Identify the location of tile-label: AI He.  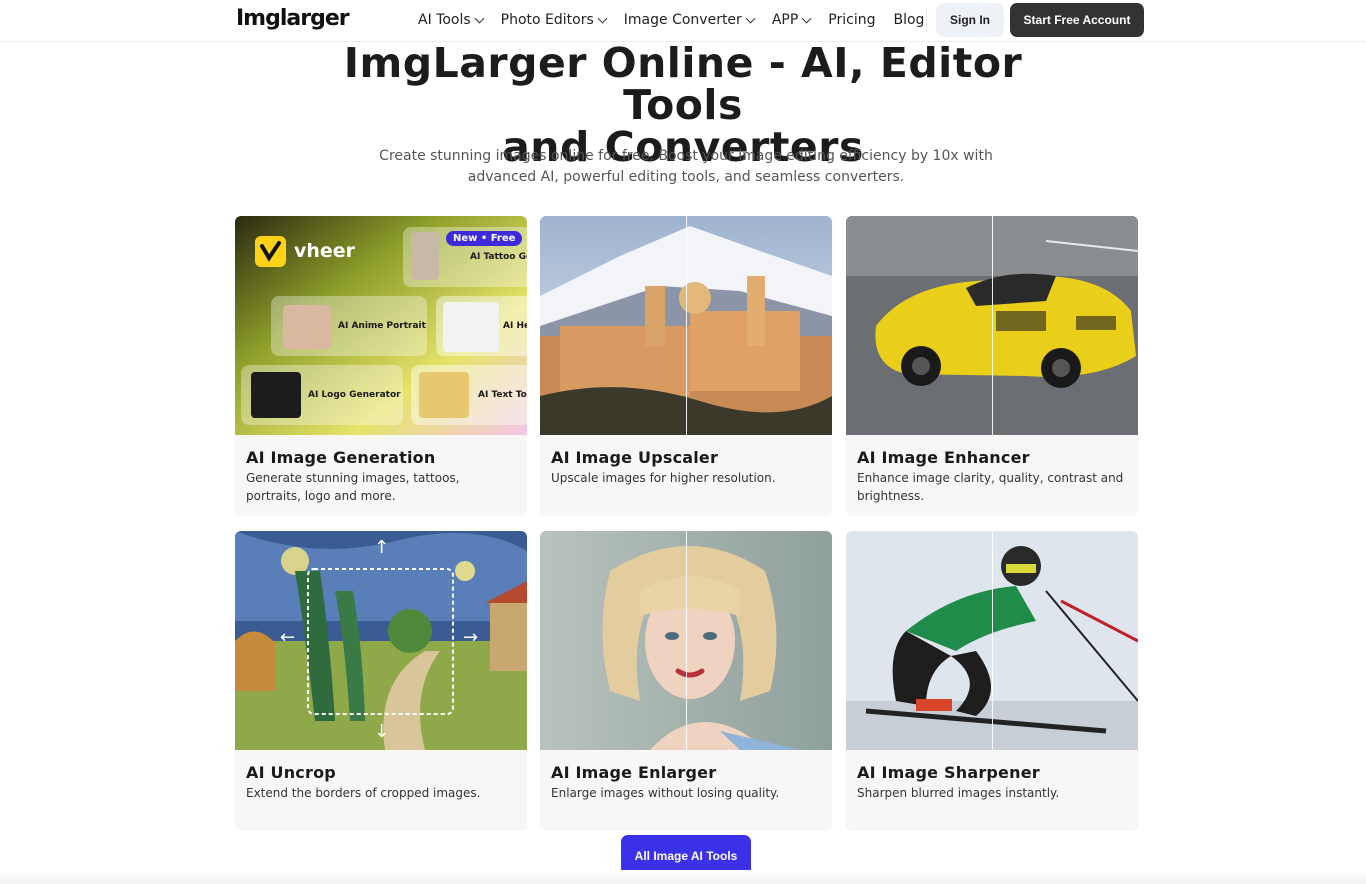
(515, 326).